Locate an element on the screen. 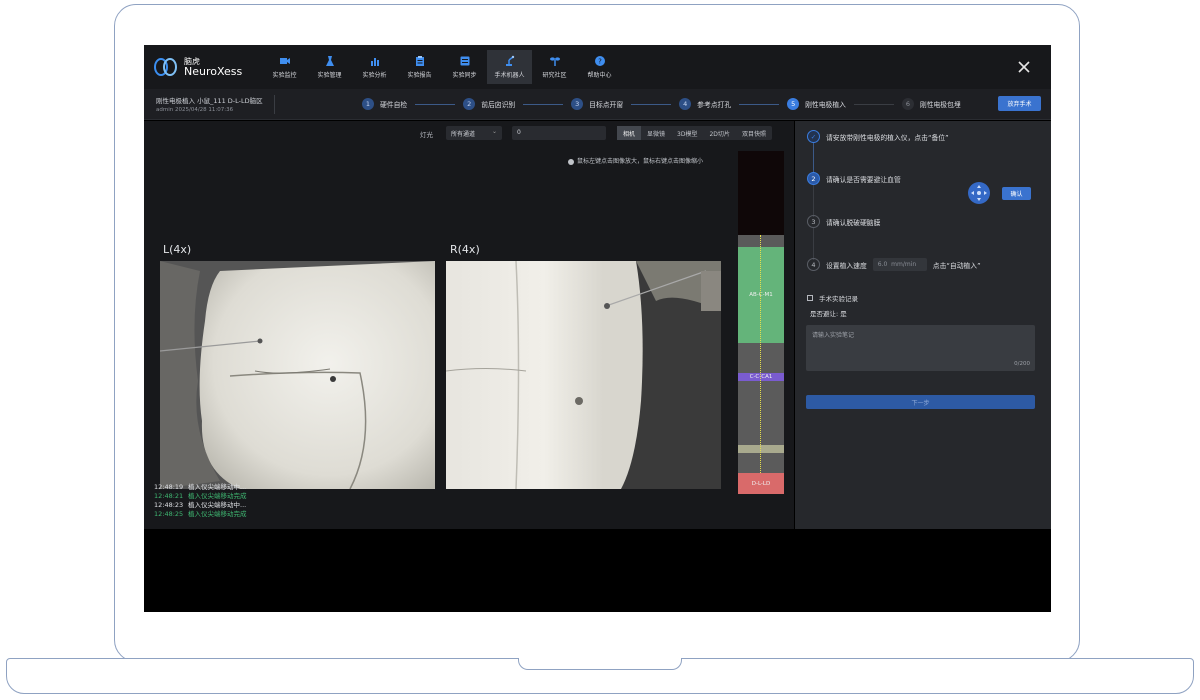 The width and height of the screenshot is (1200, 700). step-6: 6 刚性电极包埋 is located at coordinates (931, 104).